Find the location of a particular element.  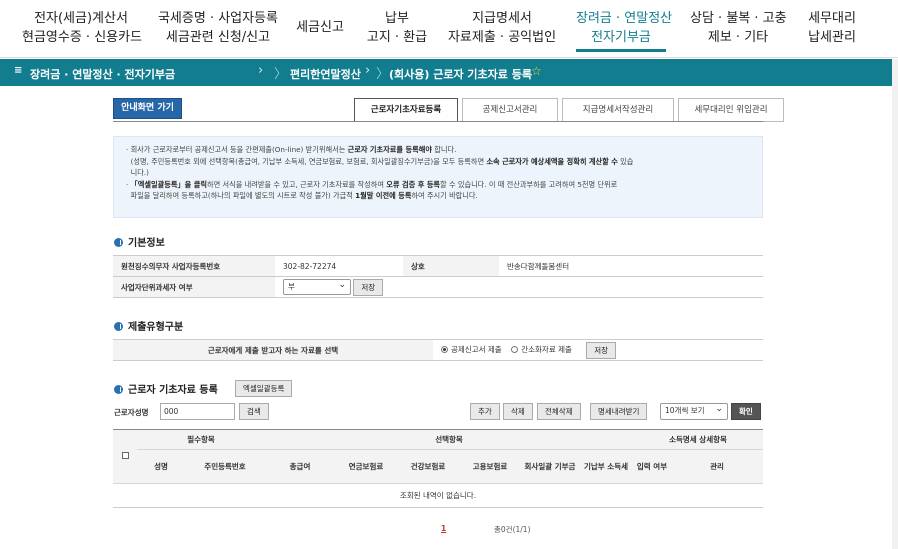

nav-label: 상담 · 불복 · 고충 is located at coordinates (738, 18).